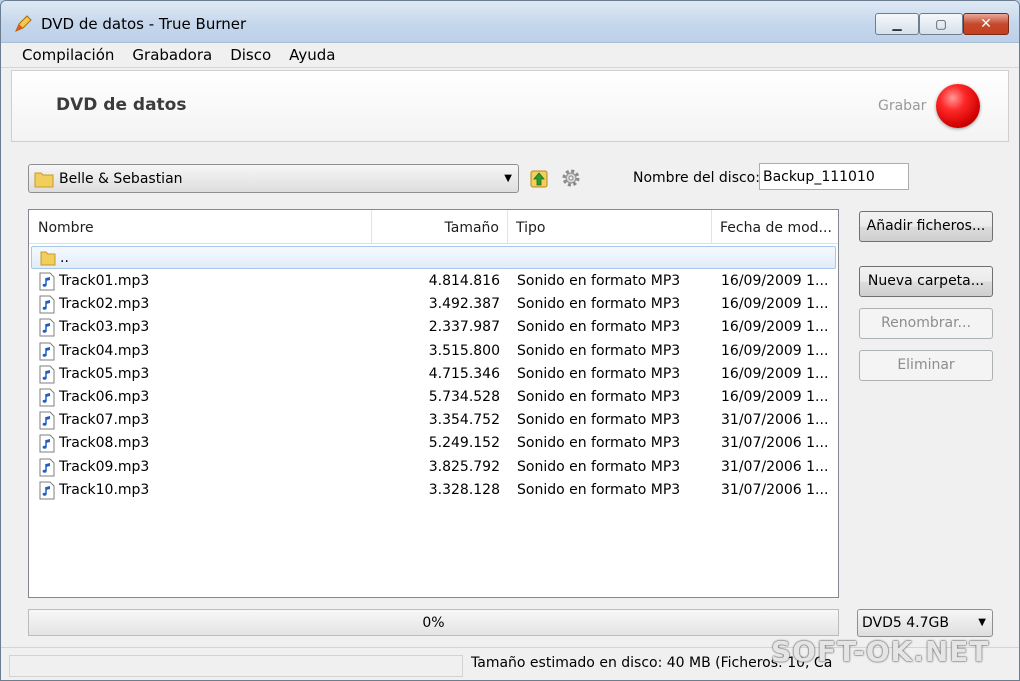  Describe the element at coordinates (68, 55) in the screenshot. I see `menu-compilacion: Compilación` at that location.